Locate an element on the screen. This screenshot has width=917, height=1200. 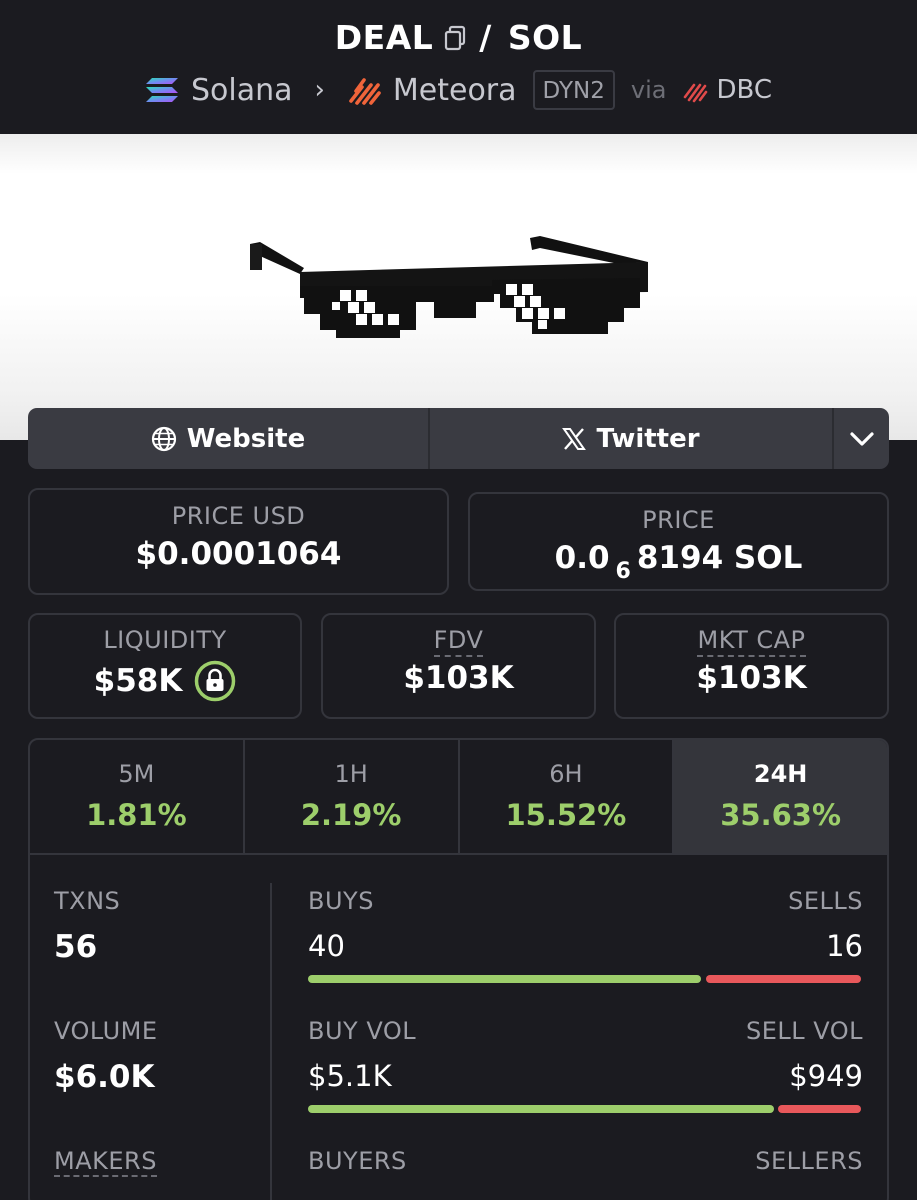
market-cap-value: $103K is located at coordinates (751, 678).